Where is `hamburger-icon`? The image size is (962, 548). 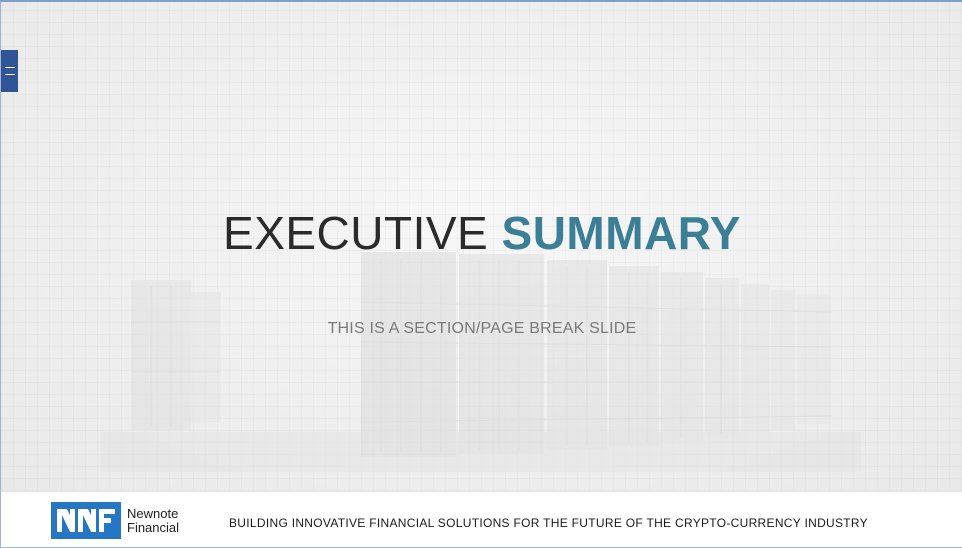
hamburger-icon is located at coordinates (9, 71).